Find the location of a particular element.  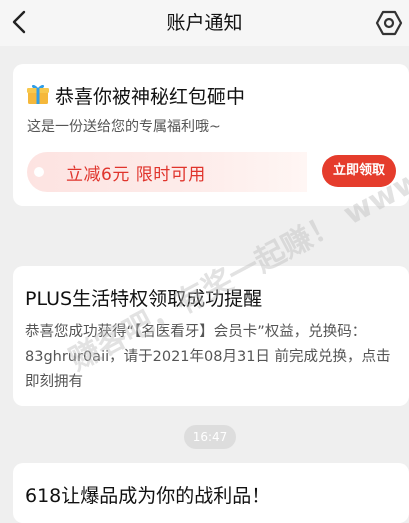

notification-title: 恭喜你被神秘红包砸中 is located at coordinates (150, 97).